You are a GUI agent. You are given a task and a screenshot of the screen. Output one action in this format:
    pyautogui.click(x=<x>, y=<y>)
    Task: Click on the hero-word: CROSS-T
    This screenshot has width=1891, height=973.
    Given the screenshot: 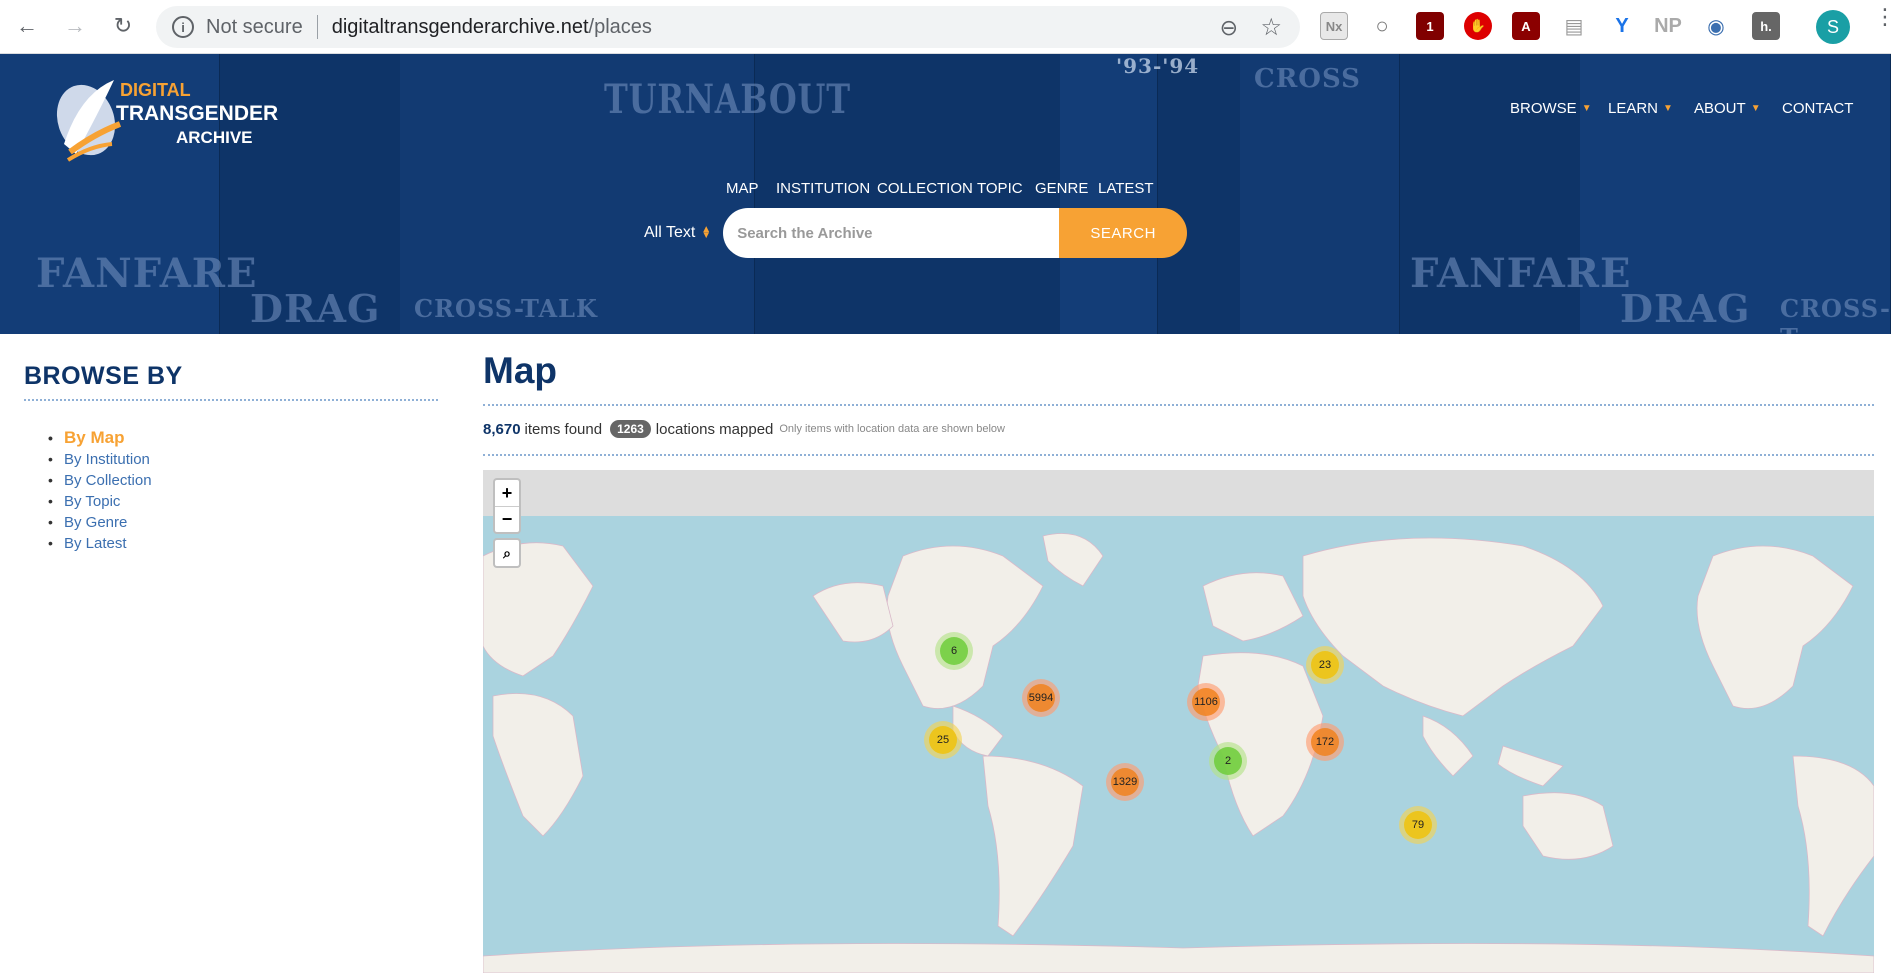 What is the action you would take?
    pyautogui.click(x=1835, y=314)
    